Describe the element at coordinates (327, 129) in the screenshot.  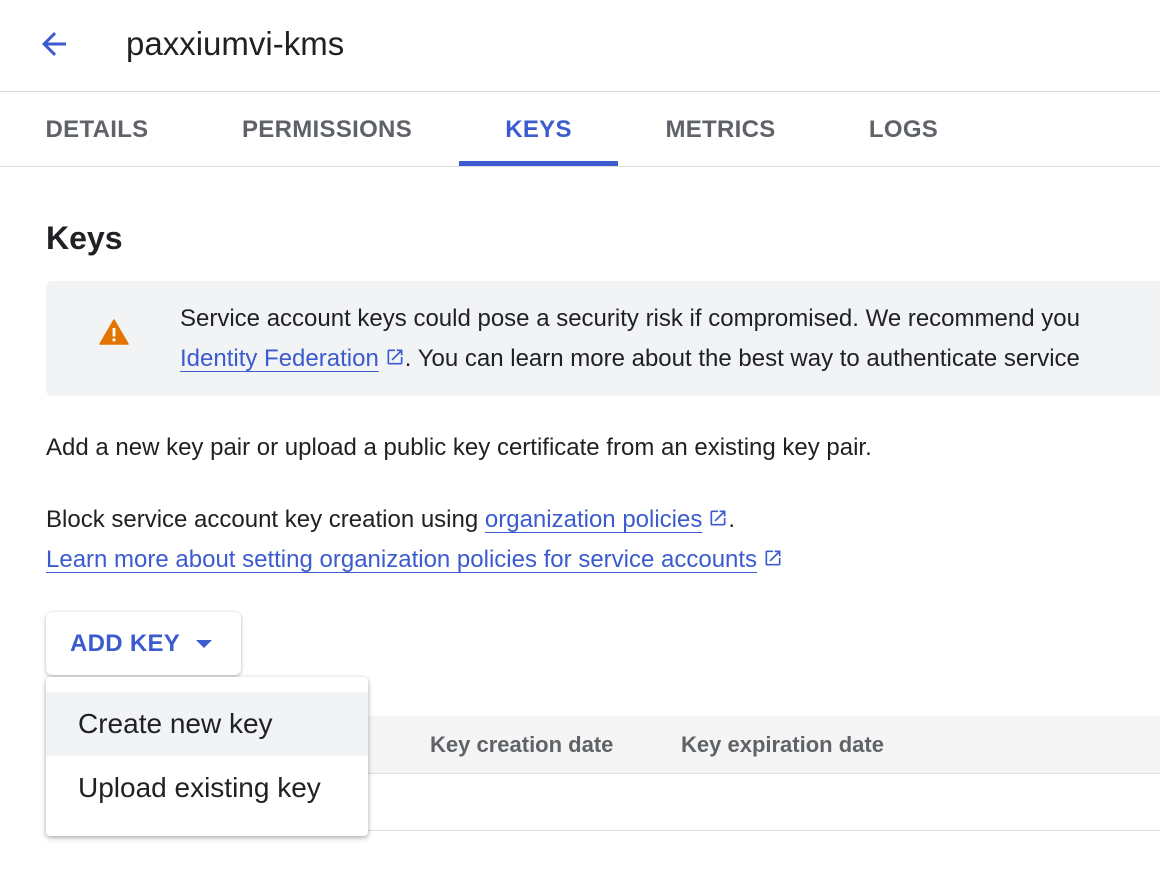
I see `tab-permissions: PERMISSIONS` at that location.